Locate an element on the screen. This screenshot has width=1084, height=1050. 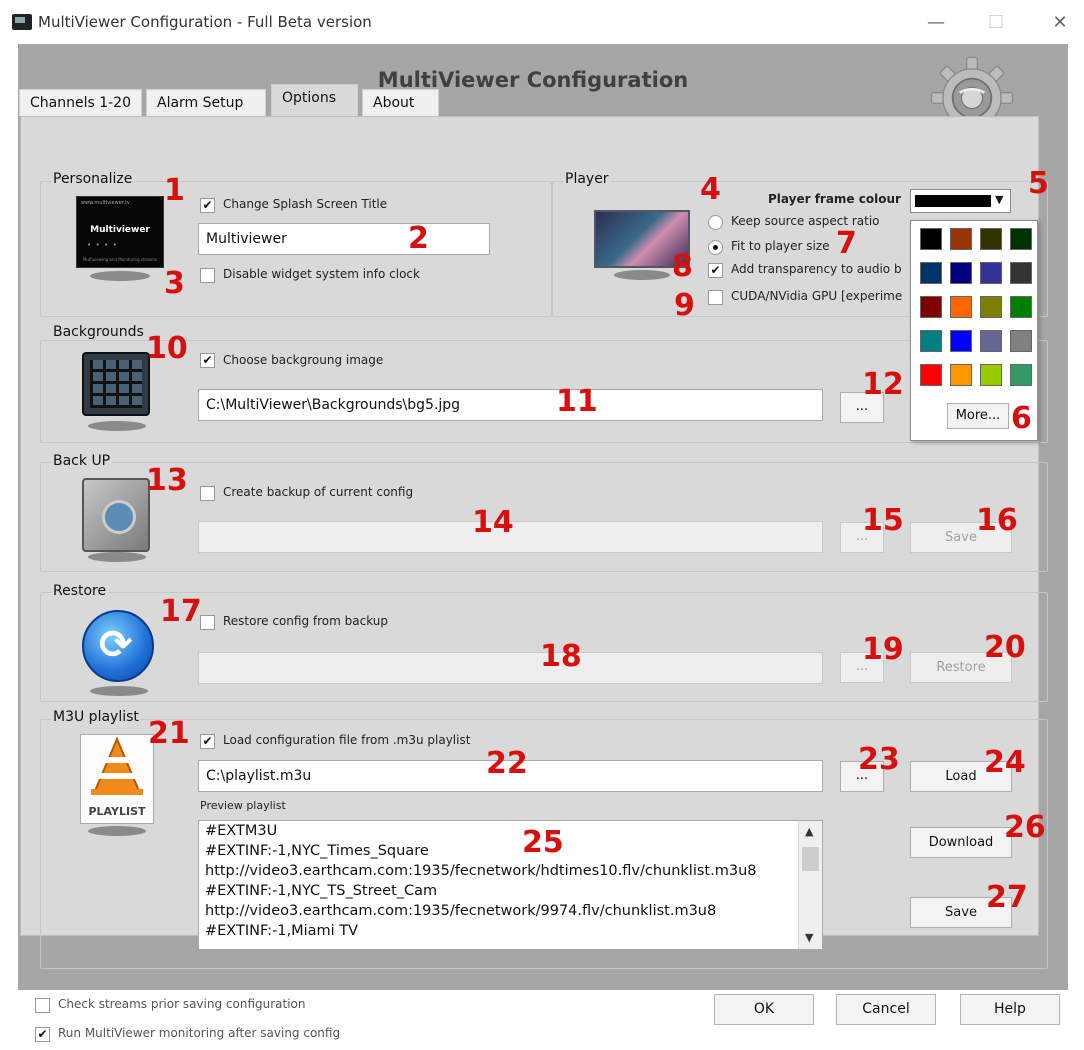
safe-shadow is located at coordinates (117, 557).